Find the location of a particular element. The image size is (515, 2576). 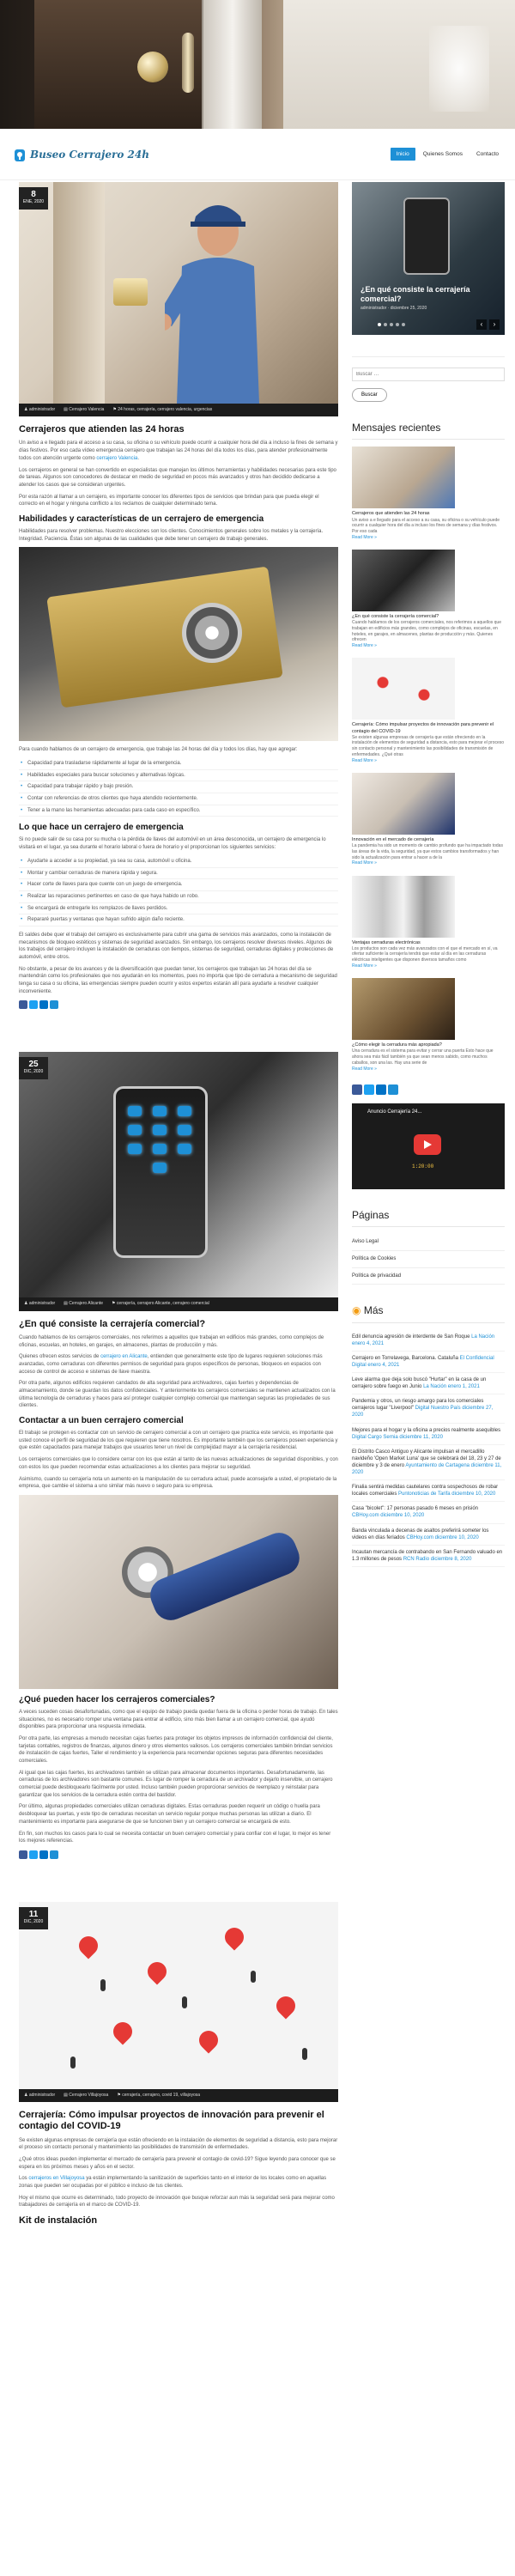

search-input is located at coordinates (428, 375).